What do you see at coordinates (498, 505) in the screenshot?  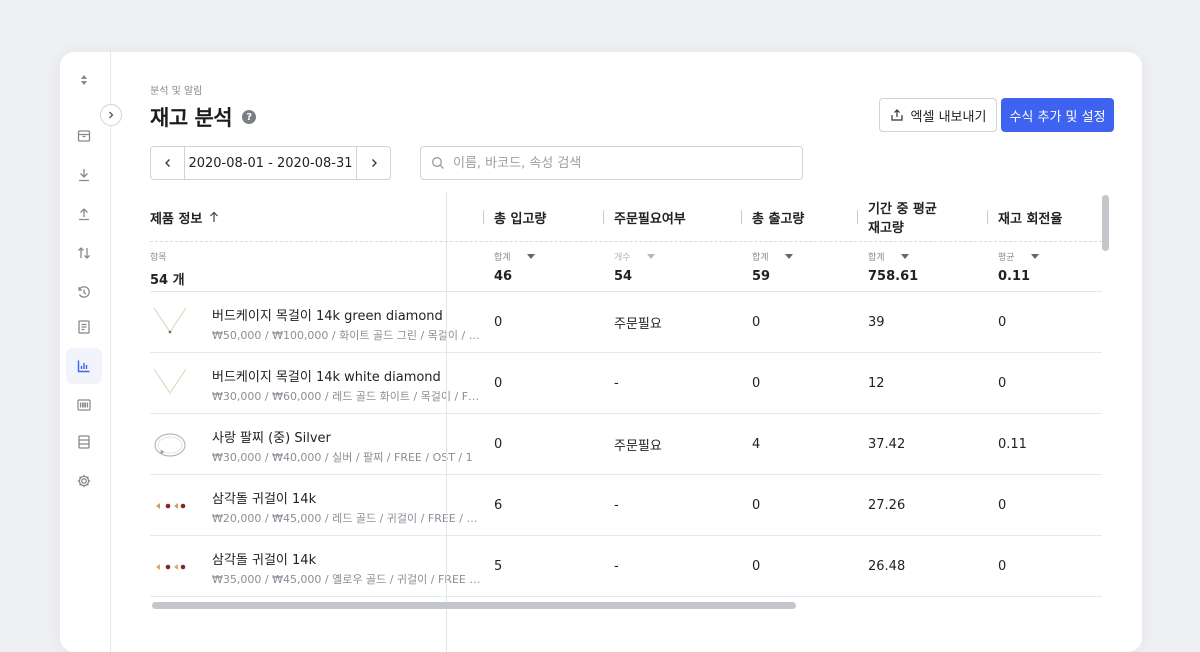 I see `cell-inbound: 6` at bounding box center [498, 505].